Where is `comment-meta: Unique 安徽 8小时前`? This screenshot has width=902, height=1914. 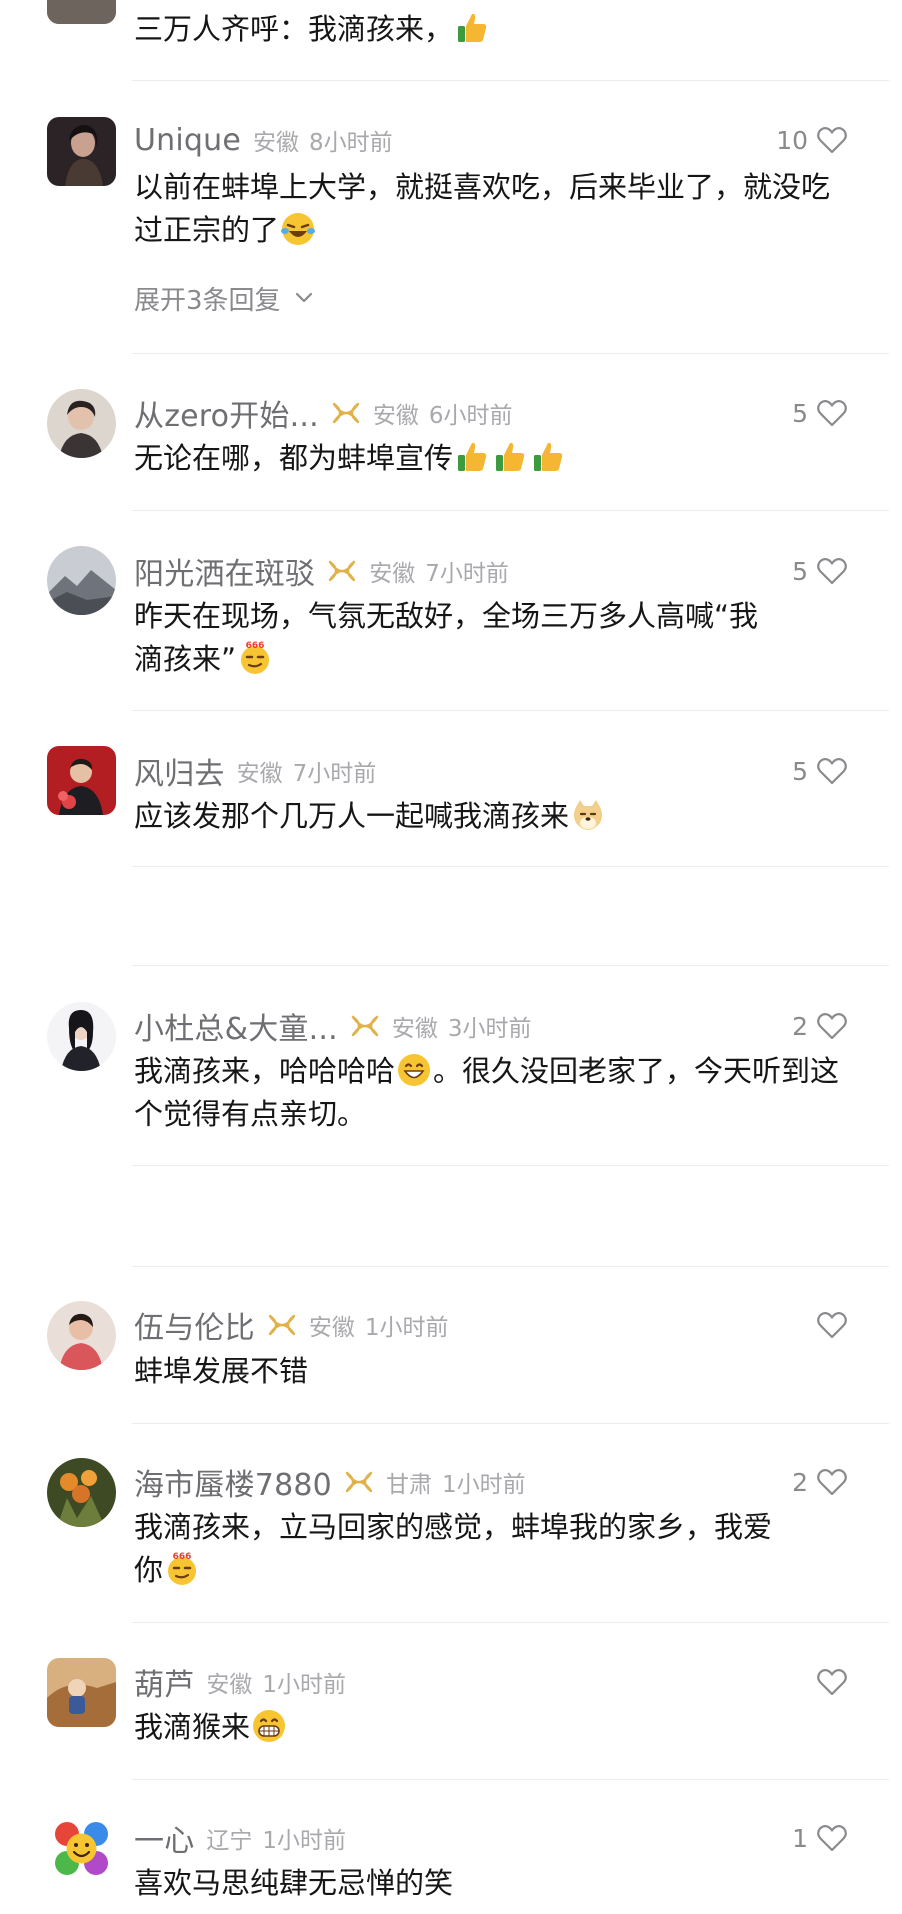 comment-meta: Unique 安徽 8小时前 is located at coordinates (263, 140).